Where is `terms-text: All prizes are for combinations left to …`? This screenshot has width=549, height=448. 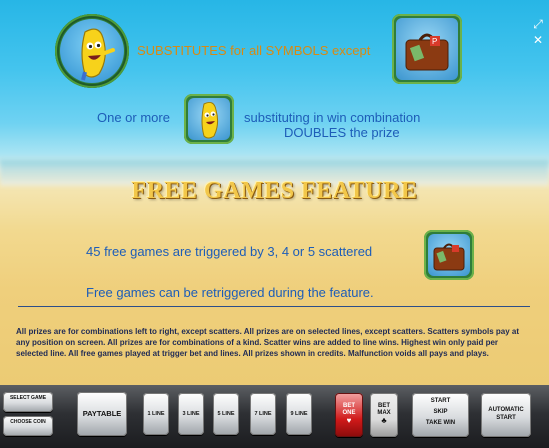
terms-text: All prizes are for combinations left to … is located at coordinates (267, 342).